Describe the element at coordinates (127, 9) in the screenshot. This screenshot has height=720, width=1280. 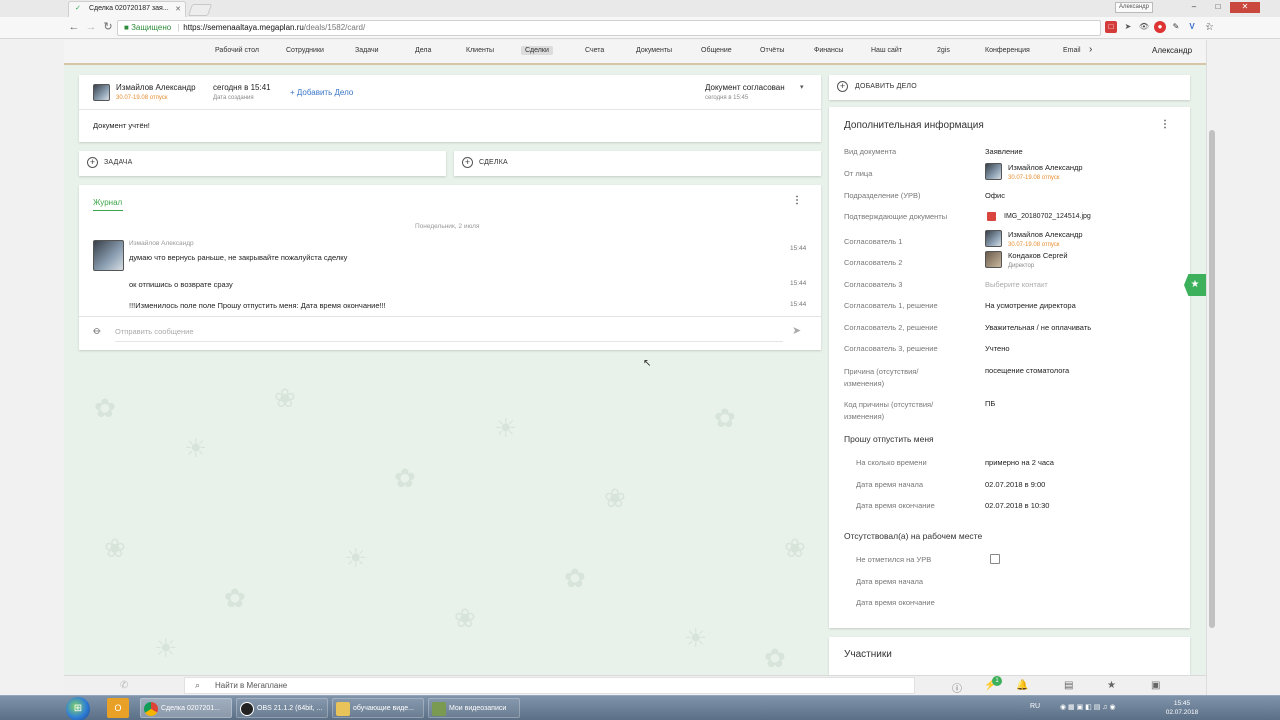
I see `browser-tab: ✓ Сделка 020720187 зая... ✕` at that location.